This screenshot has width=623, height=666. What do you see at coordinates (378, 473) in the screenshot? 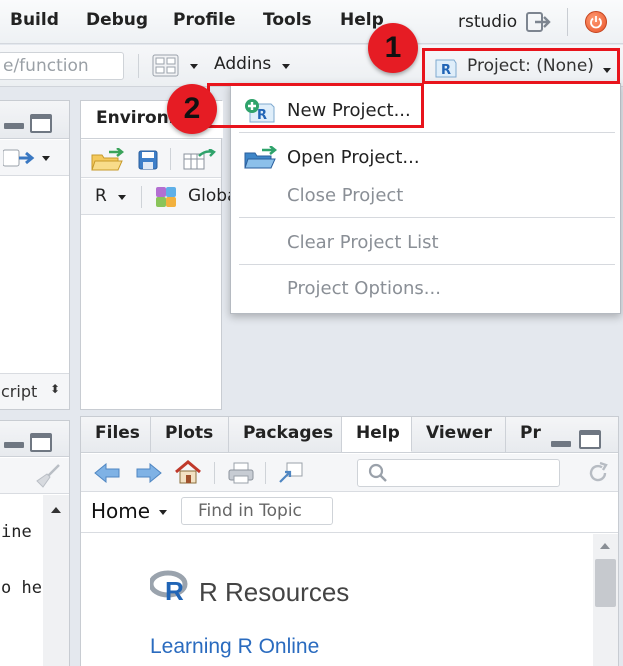
I see `search-icon` at bounding box center [378, 473].